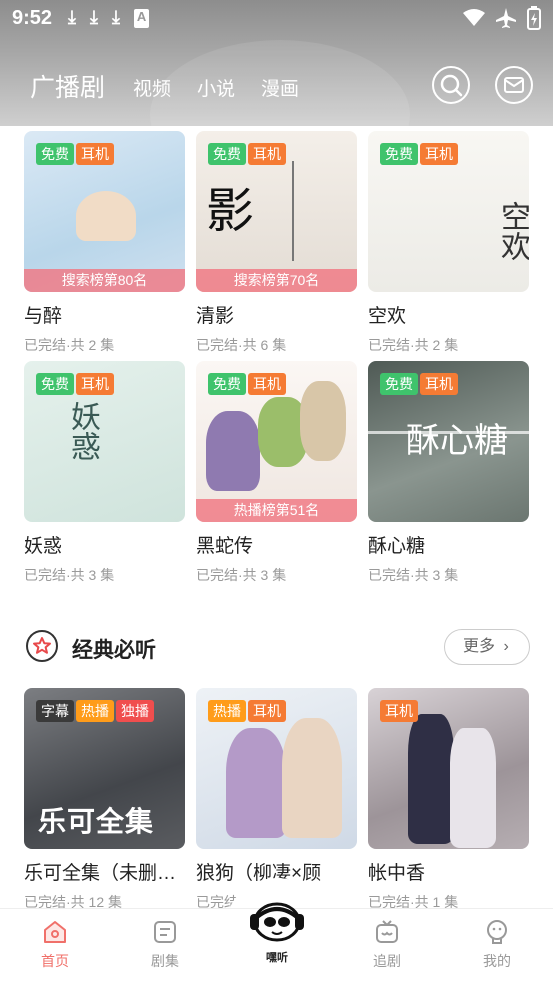 The image size is (553, 983). What do you see at coordinates (96, 821) in the screenshot?
I see `cover-title: 乐可全集` at bounding box center [96, 821].